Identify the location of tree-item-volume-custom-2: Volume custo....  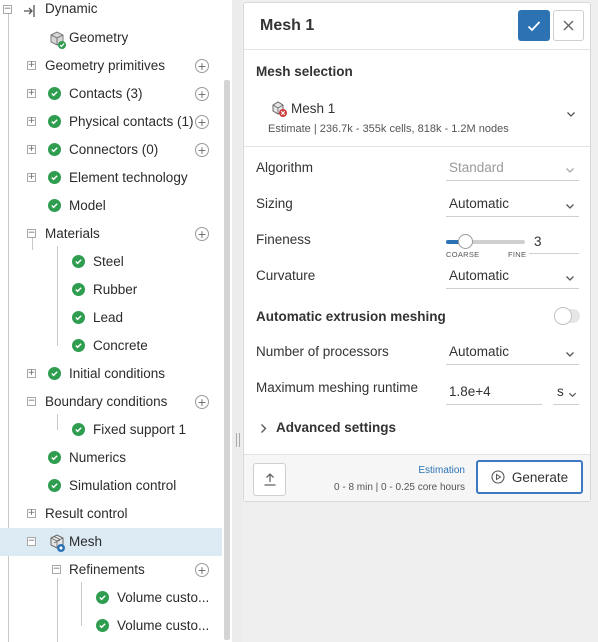
(111, 626).